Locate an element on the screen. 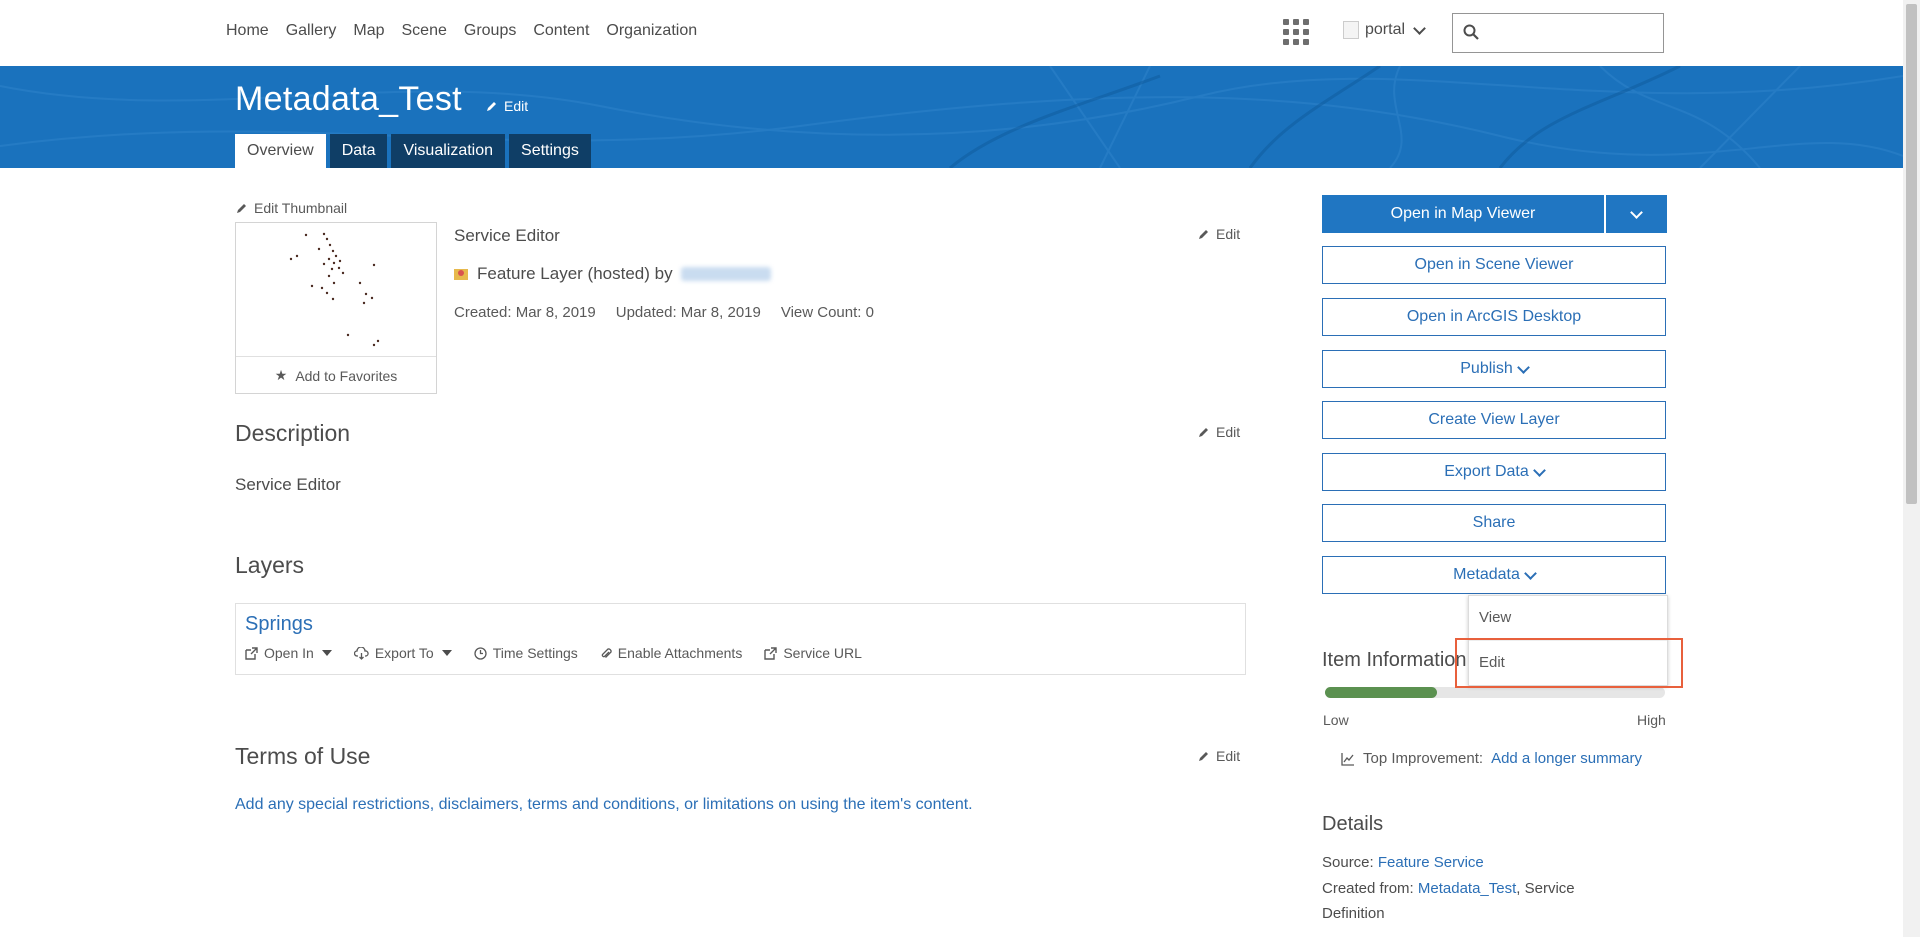 Image resolution: width=1920 pixels, height=937 pixels. avatar is located at coordinates (1351, 30).